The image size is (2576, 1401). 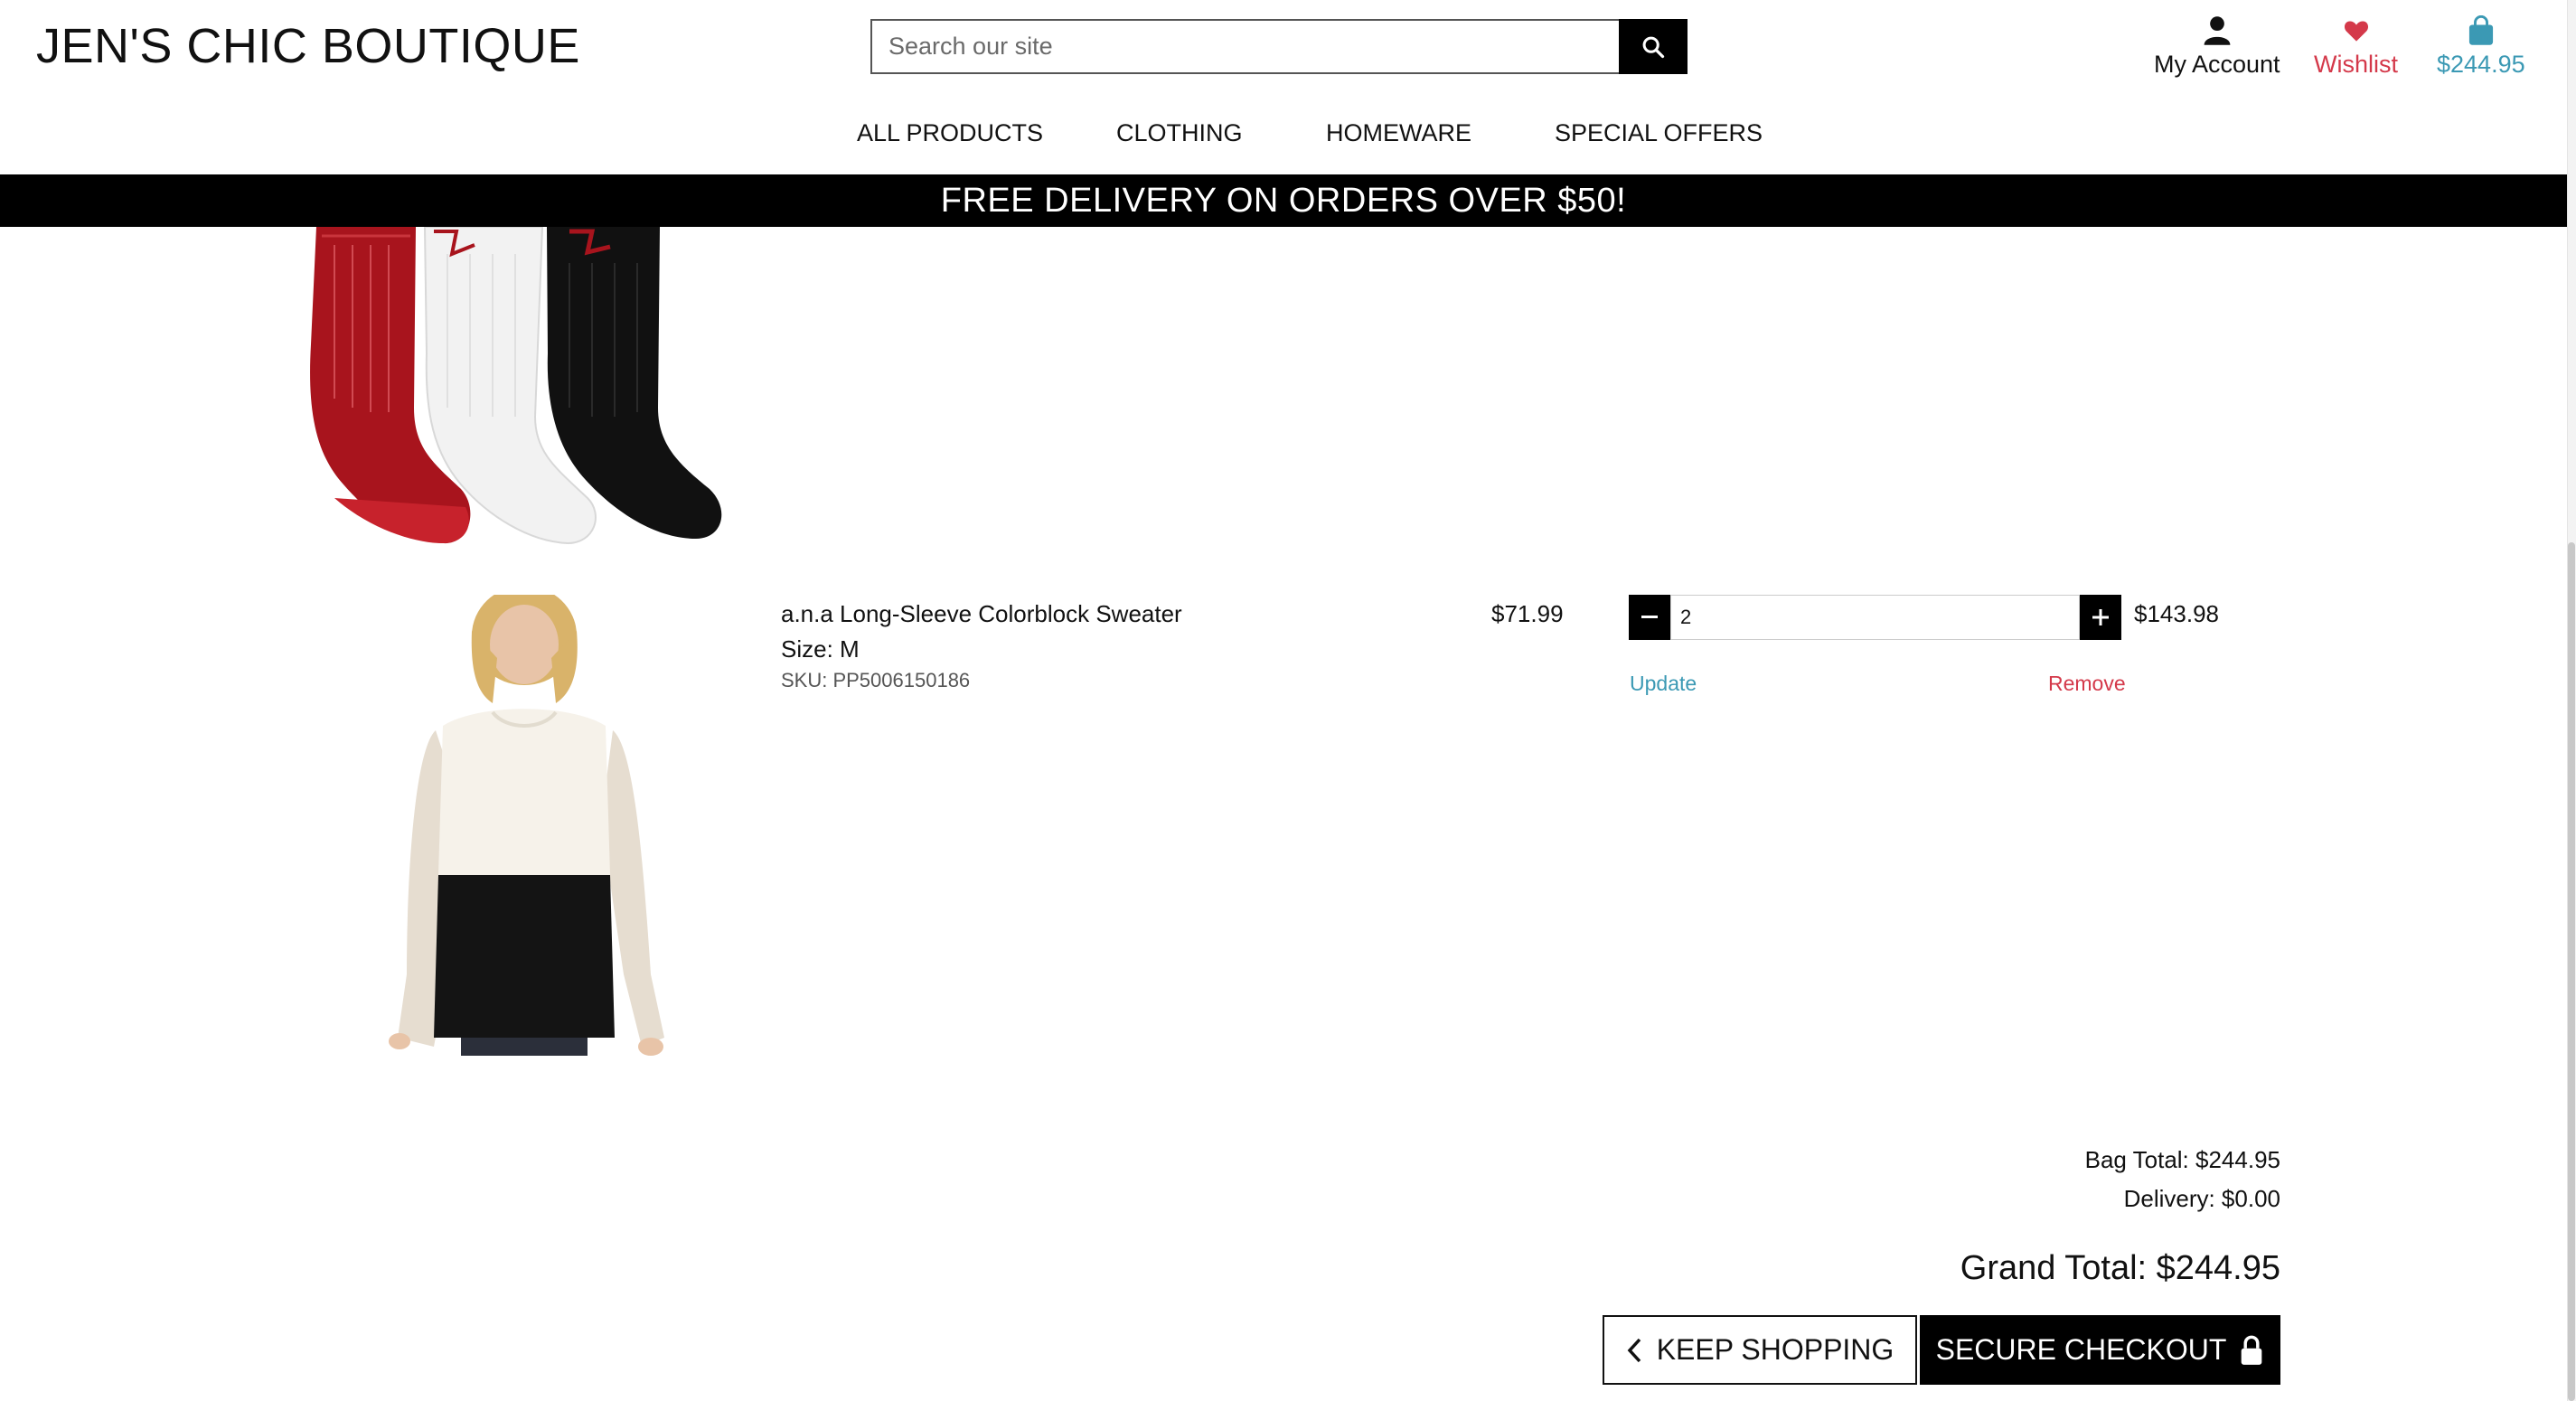 I want to click on decrement-button, so click(x=1650, y=617).